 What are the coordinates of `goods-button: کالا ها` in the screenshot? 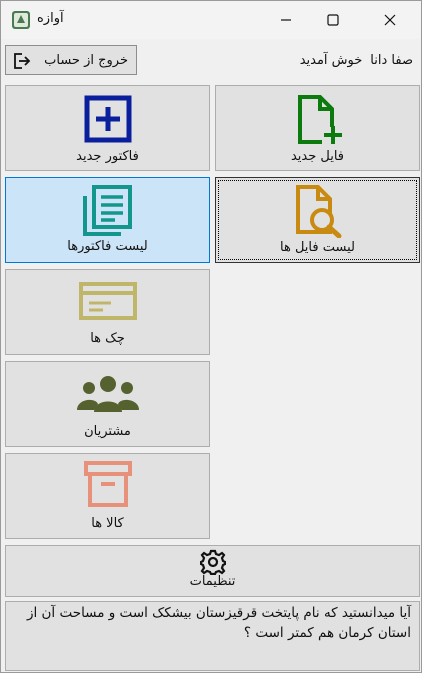 It's located at (107, 496).